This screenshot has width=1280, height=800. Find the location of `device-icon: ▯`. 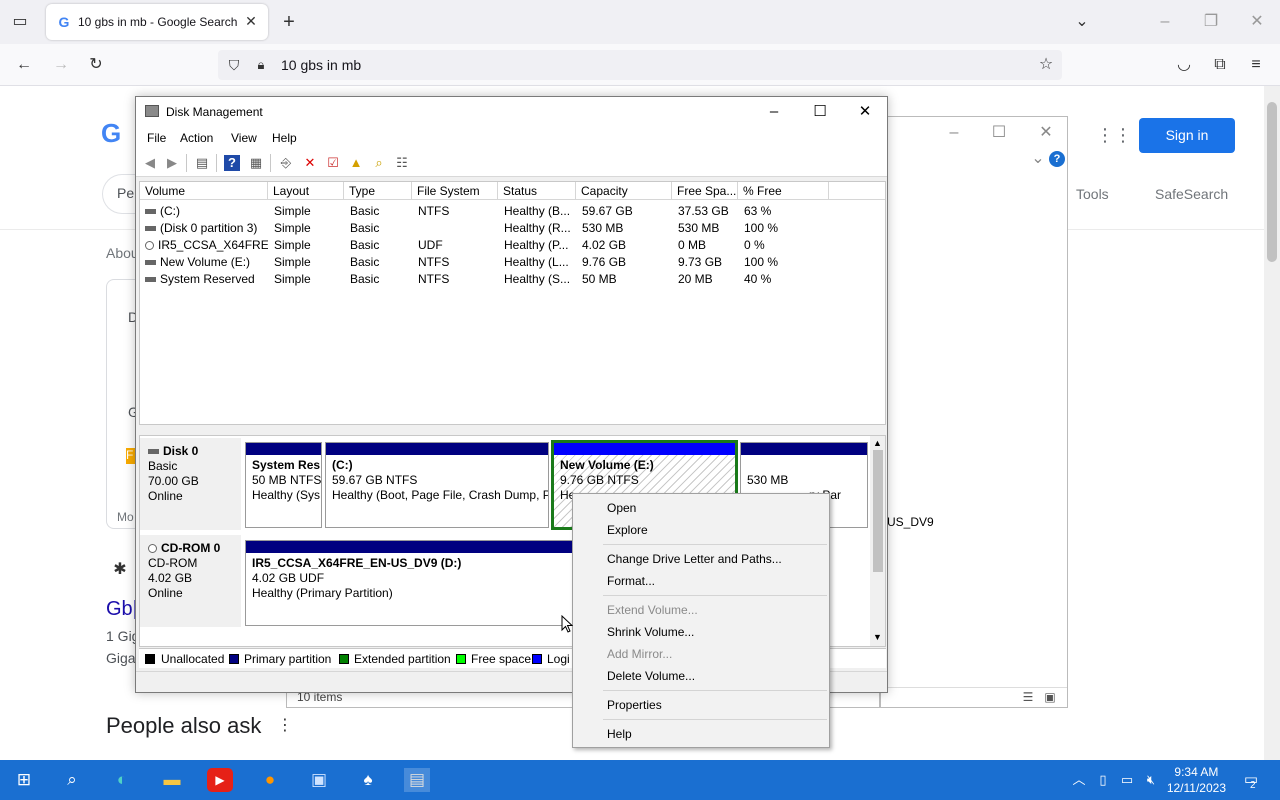

device-icon: ▯ is located at coordinates (1103, 780).